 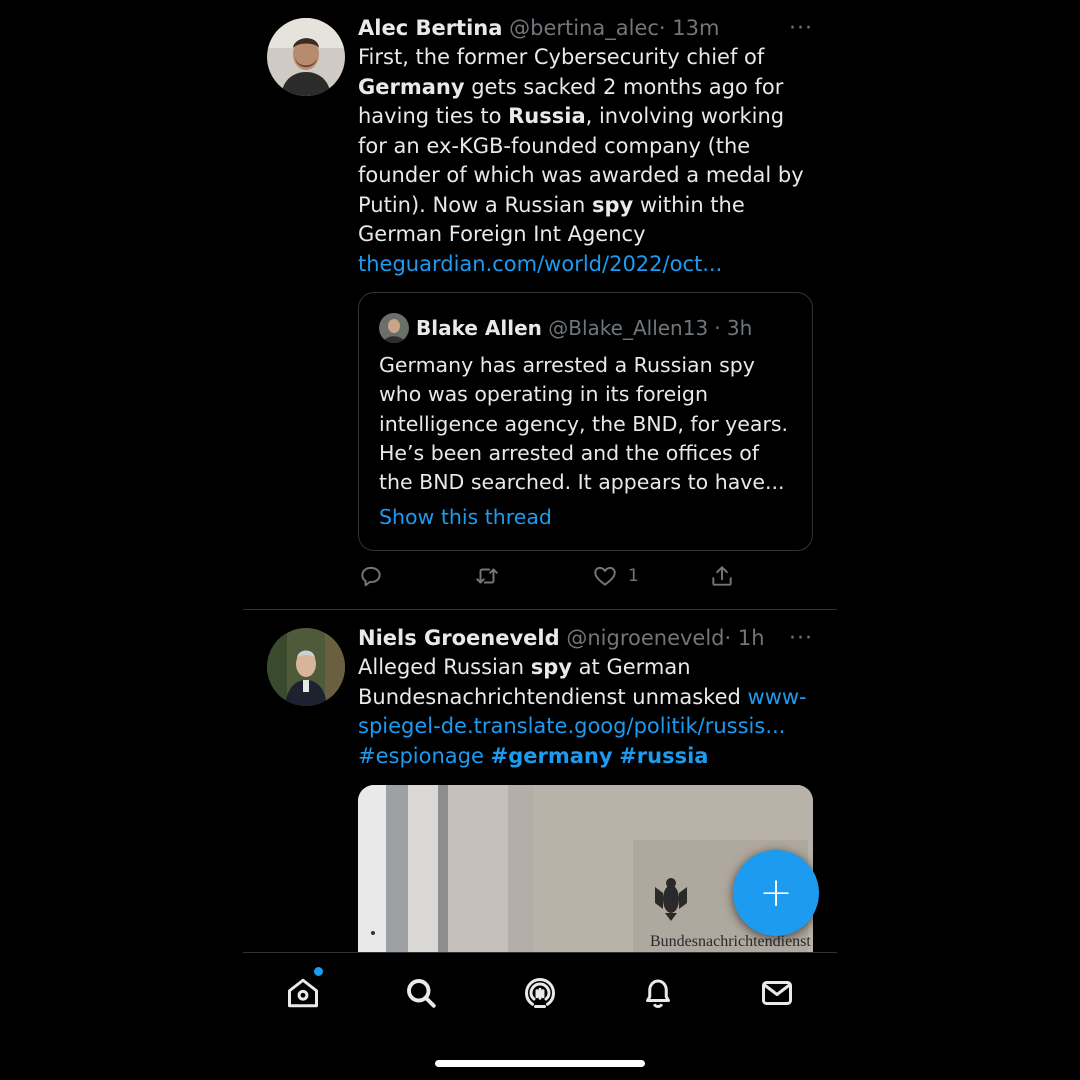 What do you see at coordinates (318, 971) in the screenshot?
I see `home-notification-dot` at bounding box center [318, 971].